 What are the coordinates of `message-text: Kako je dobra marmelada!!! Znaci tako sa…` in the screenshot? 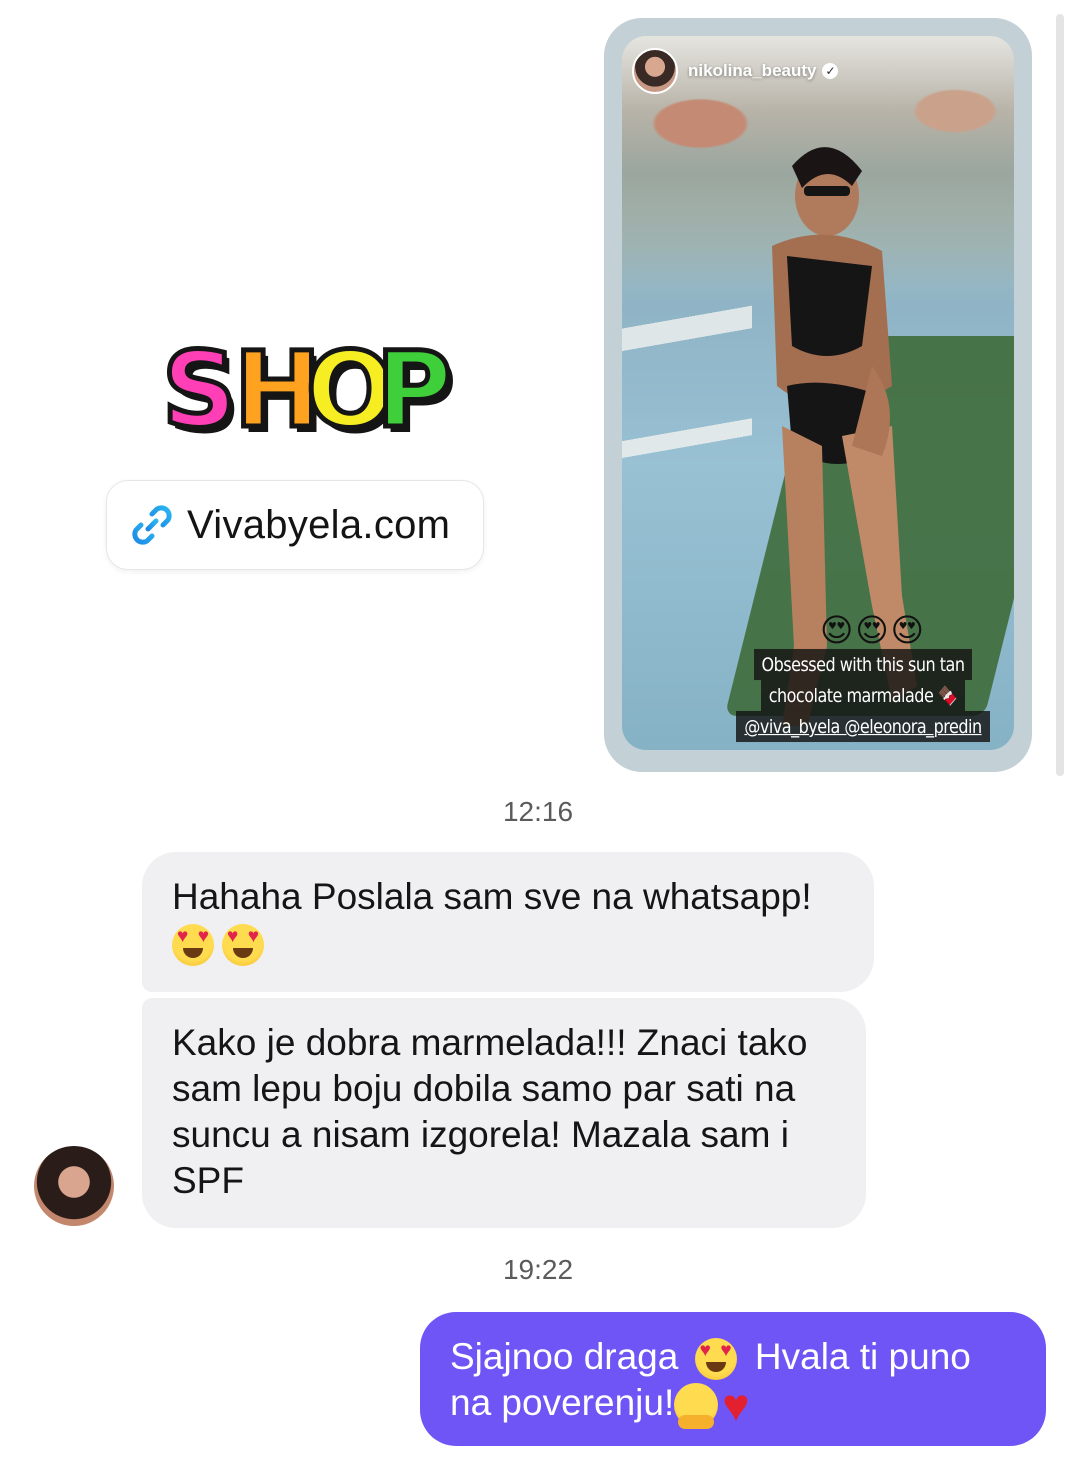 It's located at (490, 1111).